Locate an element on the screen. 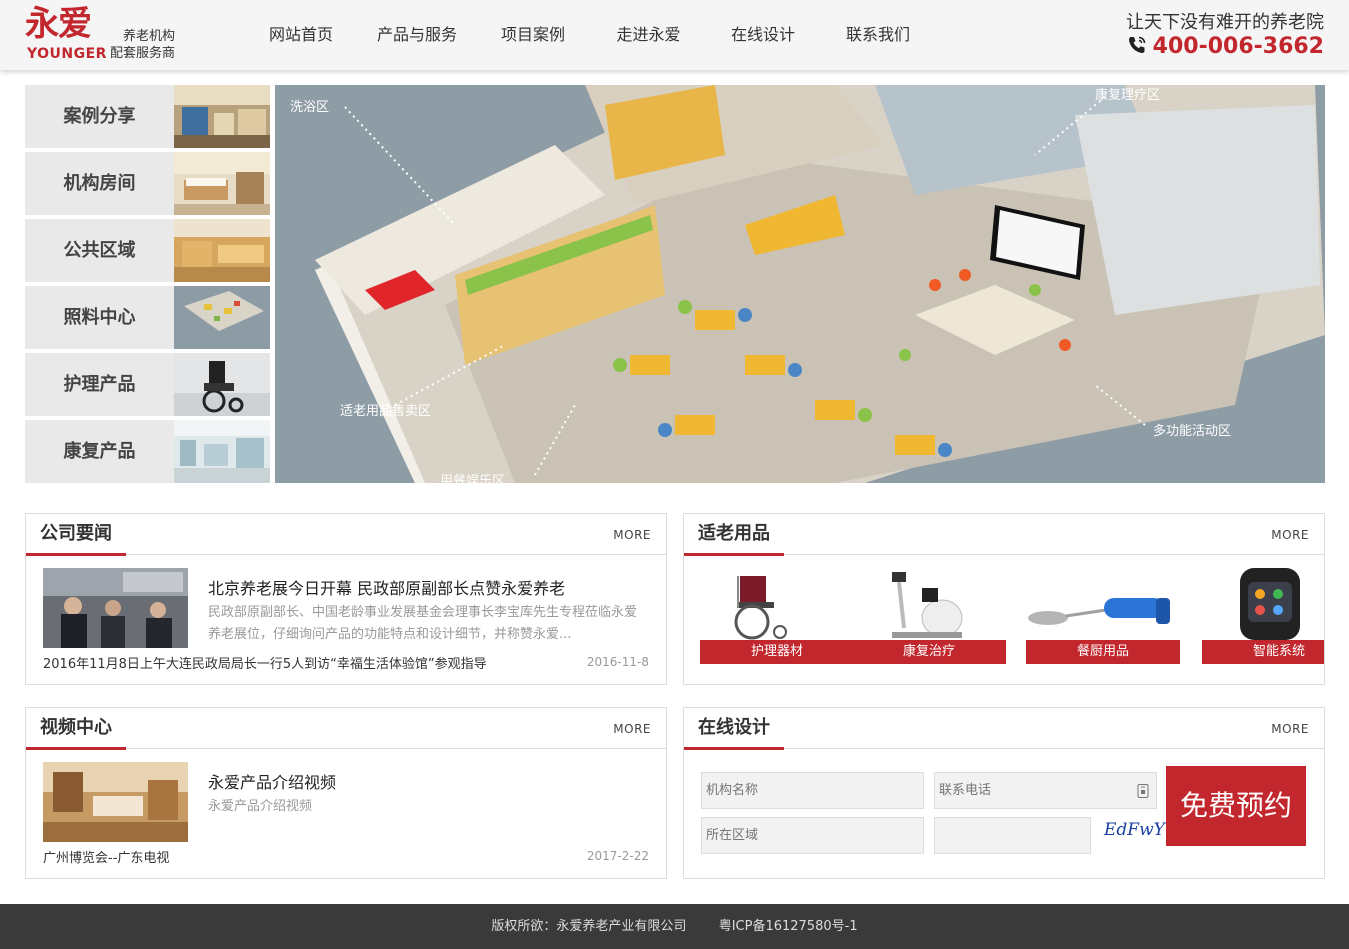 This screenshot has width=1349, height=949. banner-label-dining: 用餐娱乐区 is located at coordinates (472, 478).